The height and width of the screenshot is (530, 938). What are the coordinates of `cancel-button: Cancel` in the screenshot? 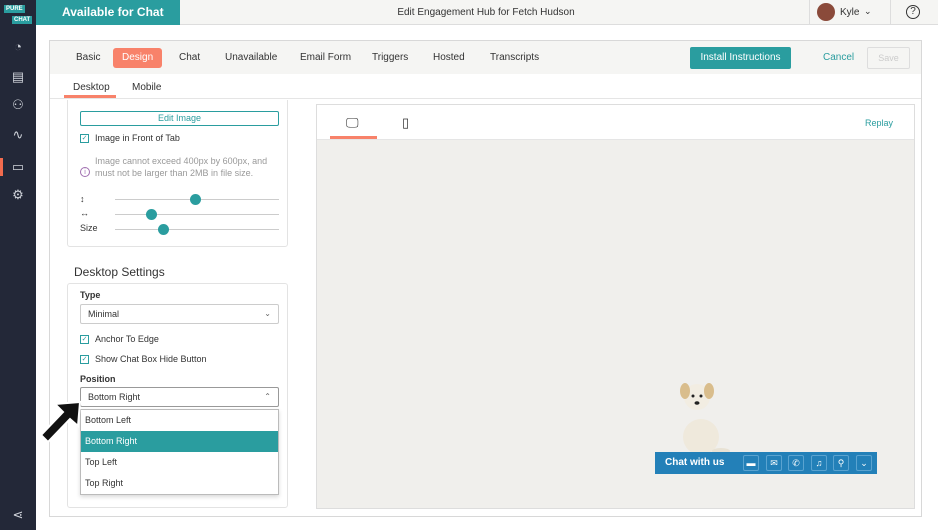 It's located at (838, 57).